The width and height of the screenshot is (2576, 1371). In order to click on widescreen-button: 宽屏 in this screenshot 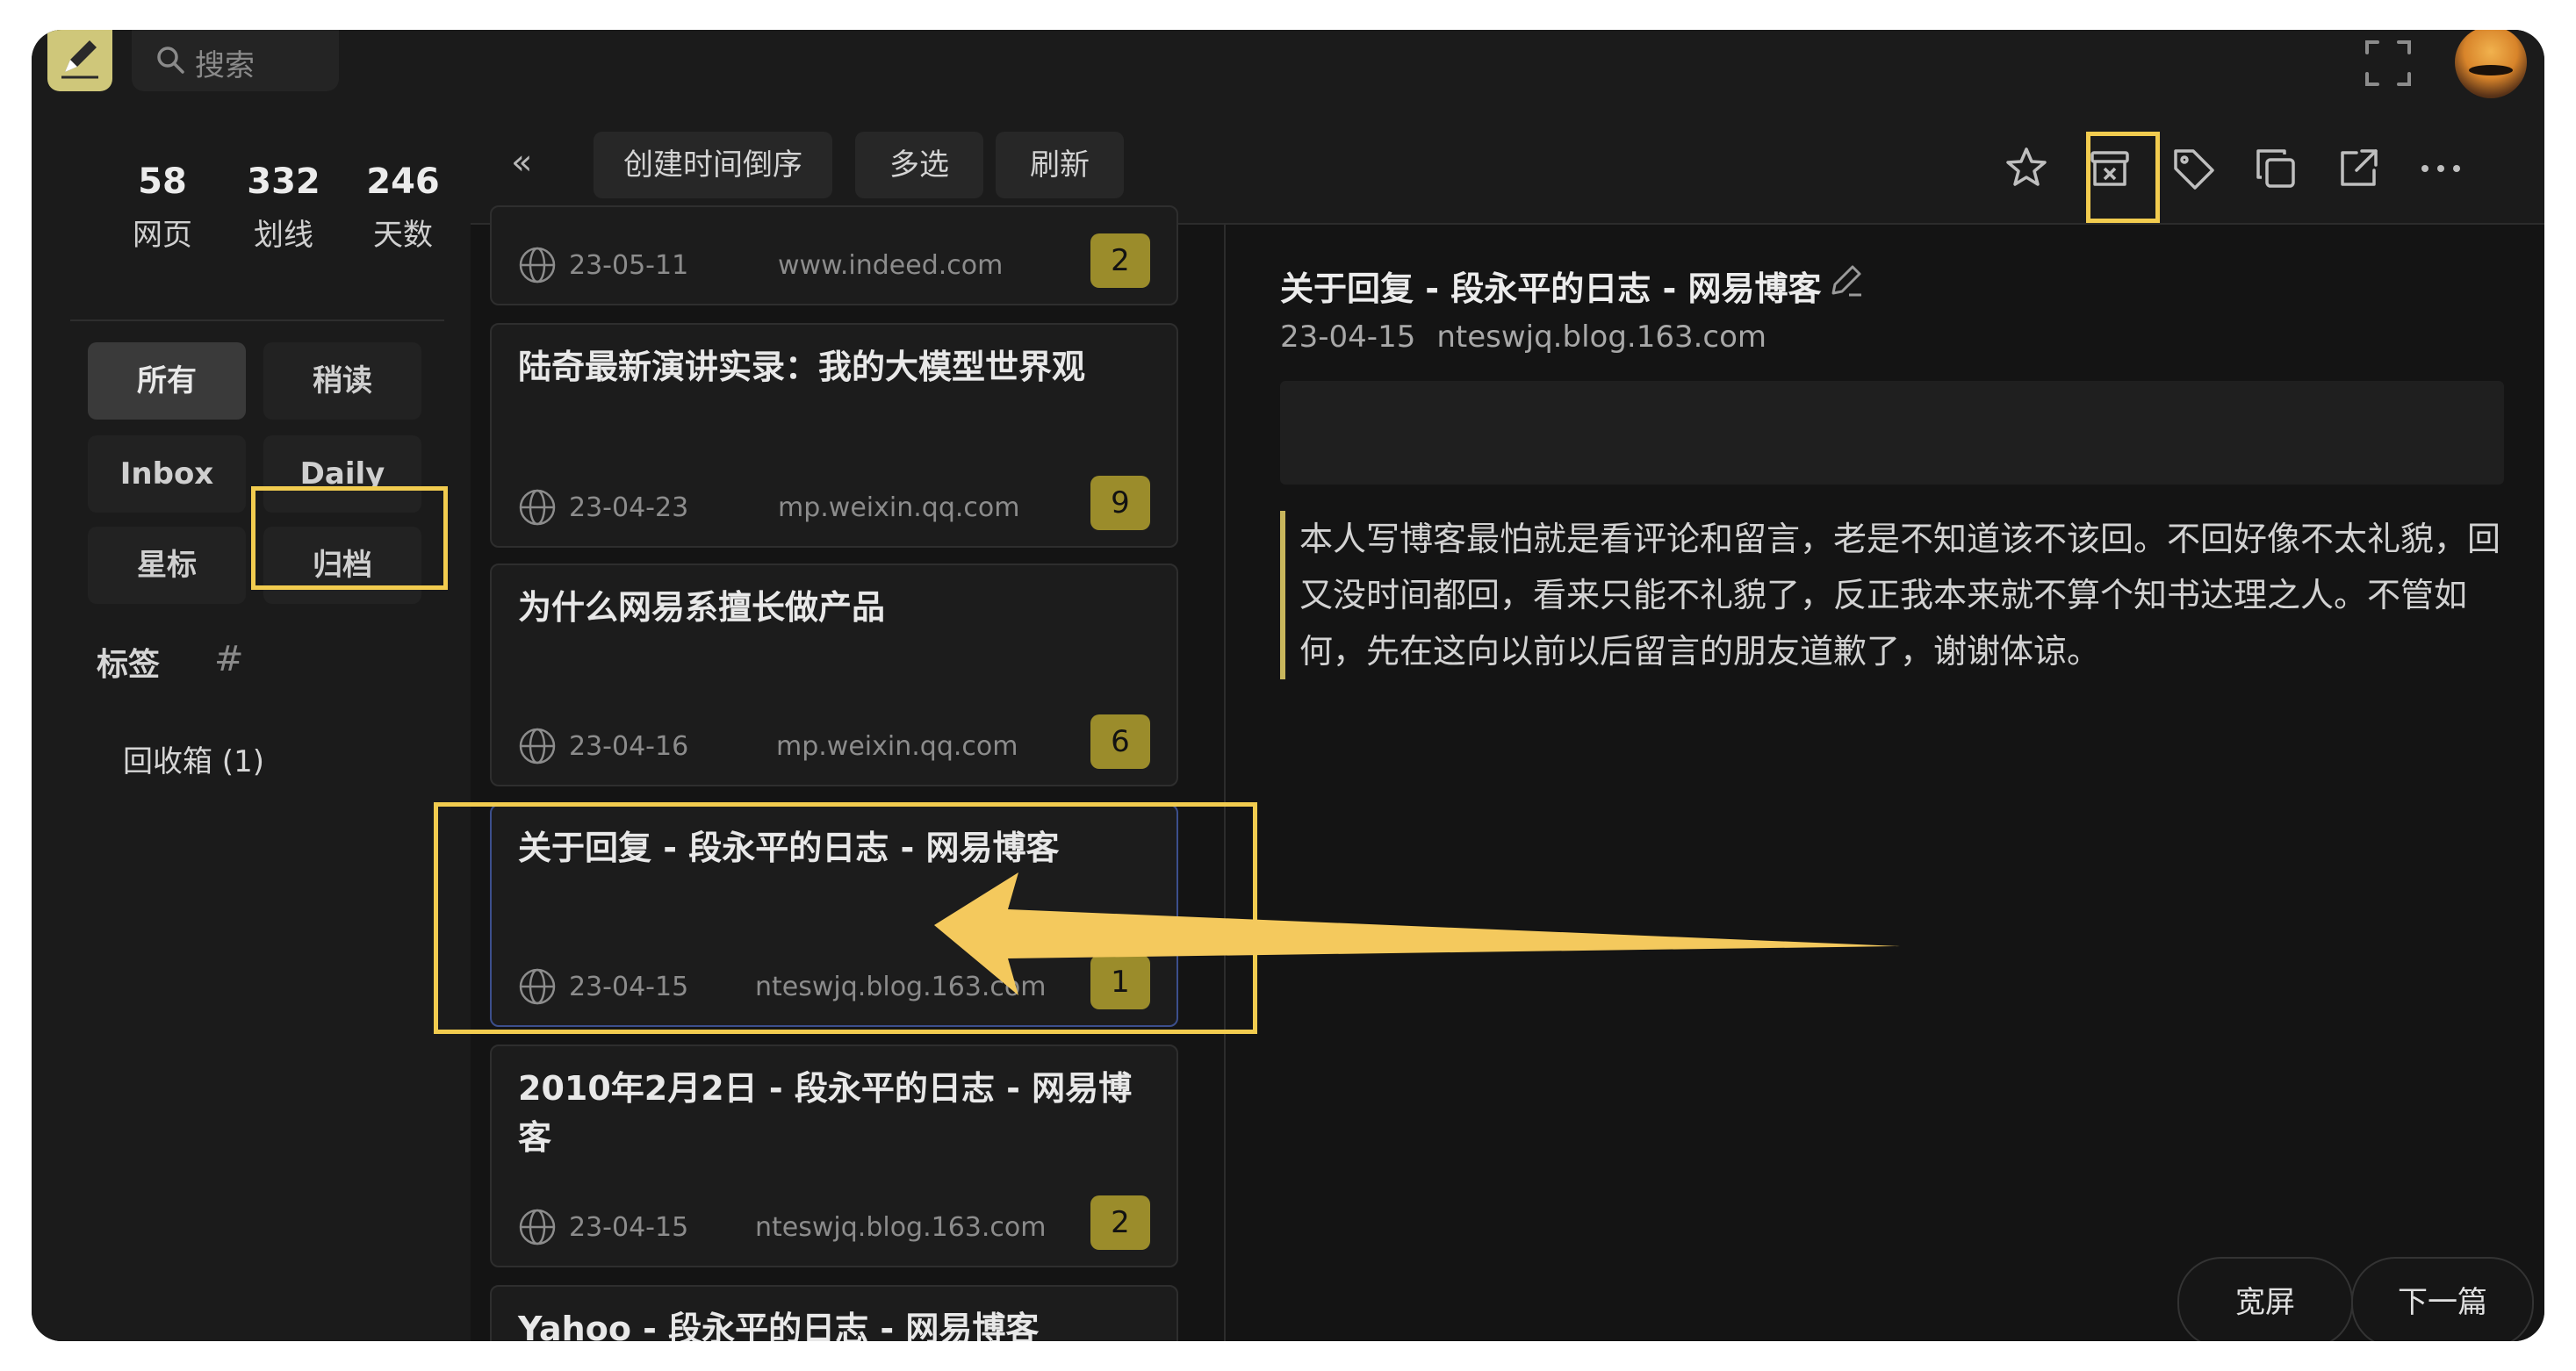, I will do `click(2265, 1299)`.